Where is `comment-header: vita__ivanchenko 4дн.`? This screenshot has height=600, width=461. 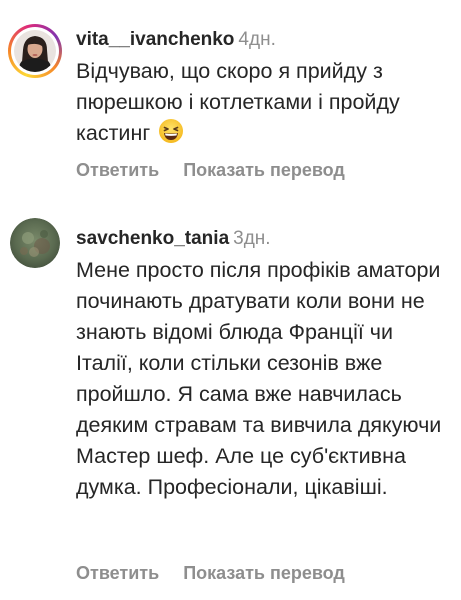
comment-header: vita__ivanchenko 4дн. is located at coordinates (262, 40).